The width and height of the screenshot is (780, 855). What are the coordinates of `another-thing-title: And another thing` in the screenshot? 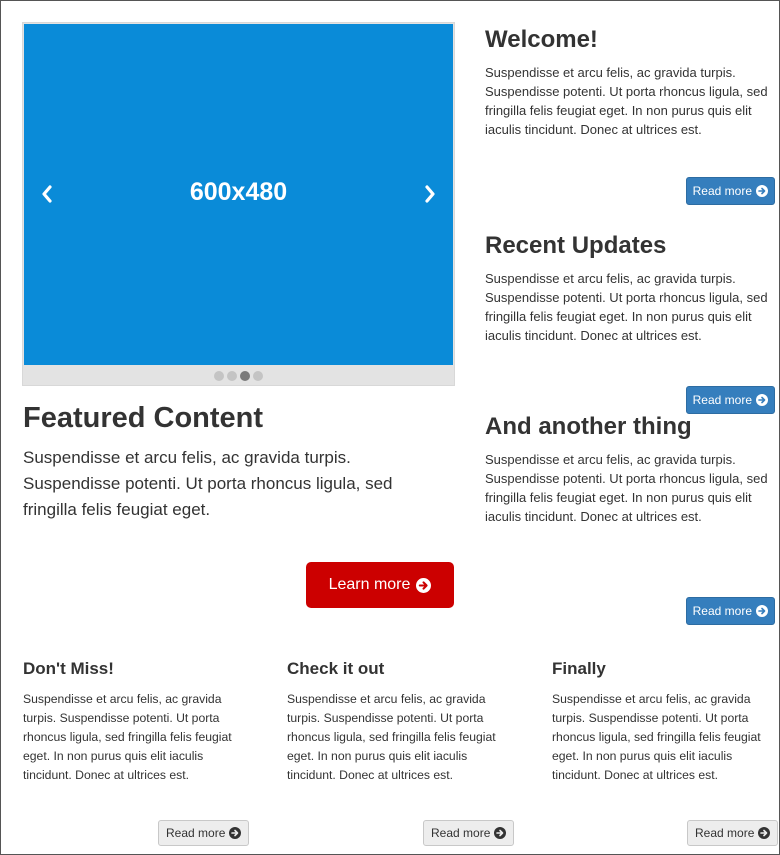 It's located at (588, 426).